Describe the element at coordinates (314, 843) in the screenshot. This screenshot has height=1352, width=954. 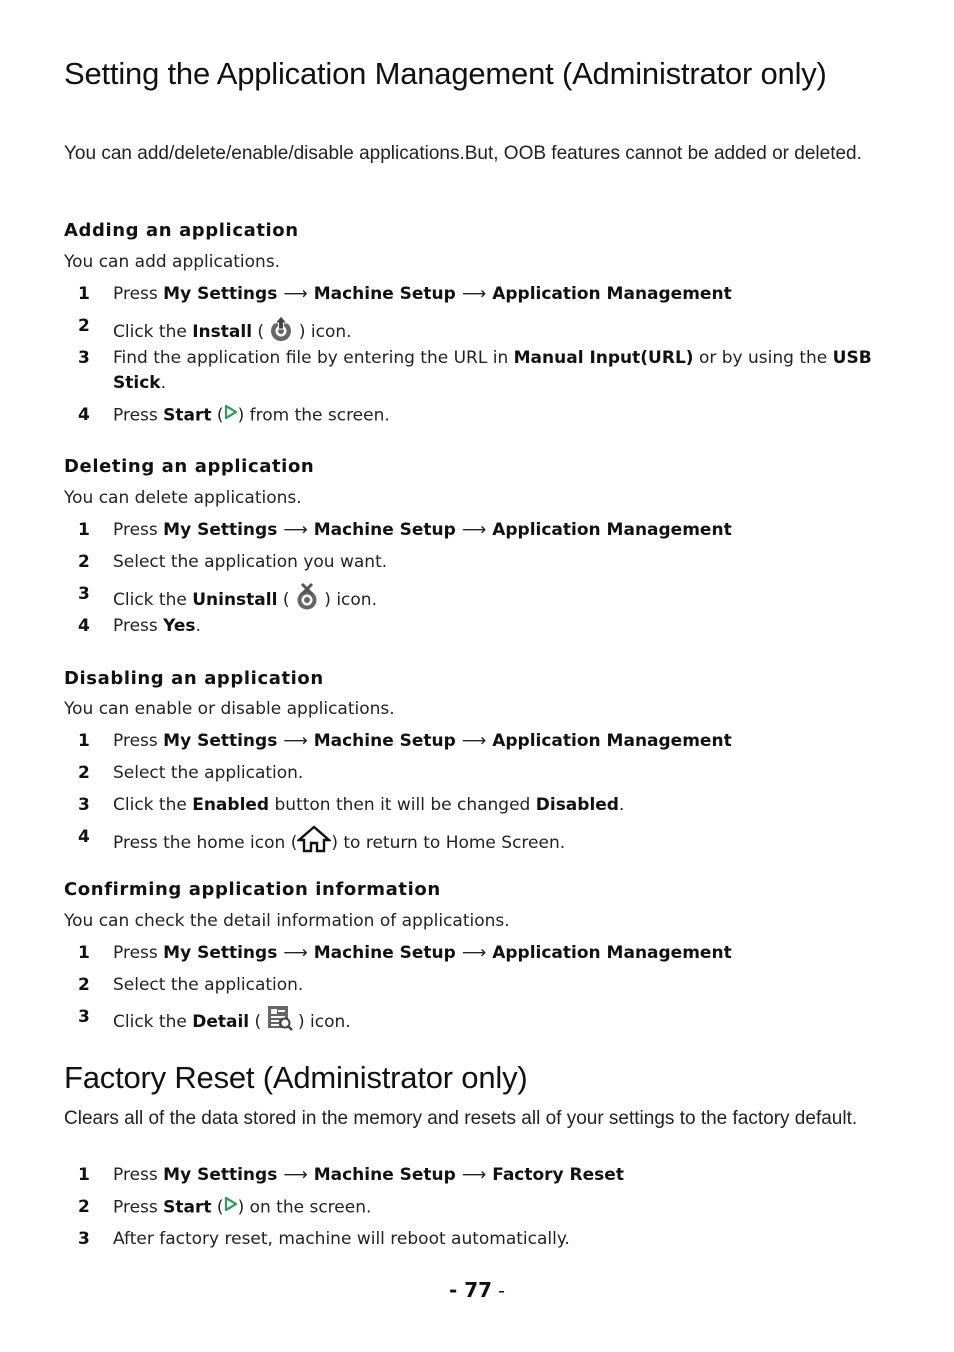
I see `home-icon` at that location.